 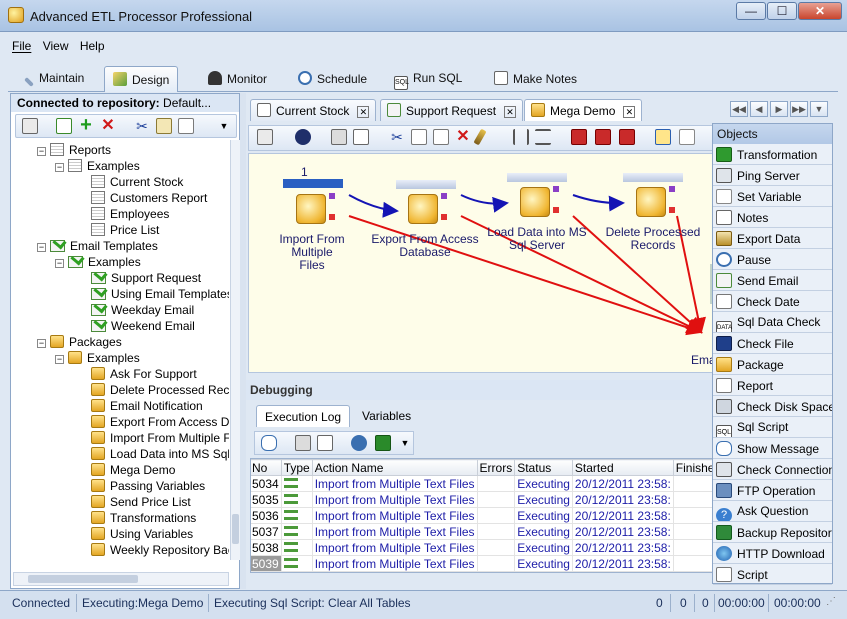 I want to click on menu-file: File, so click(x=21, y=46).